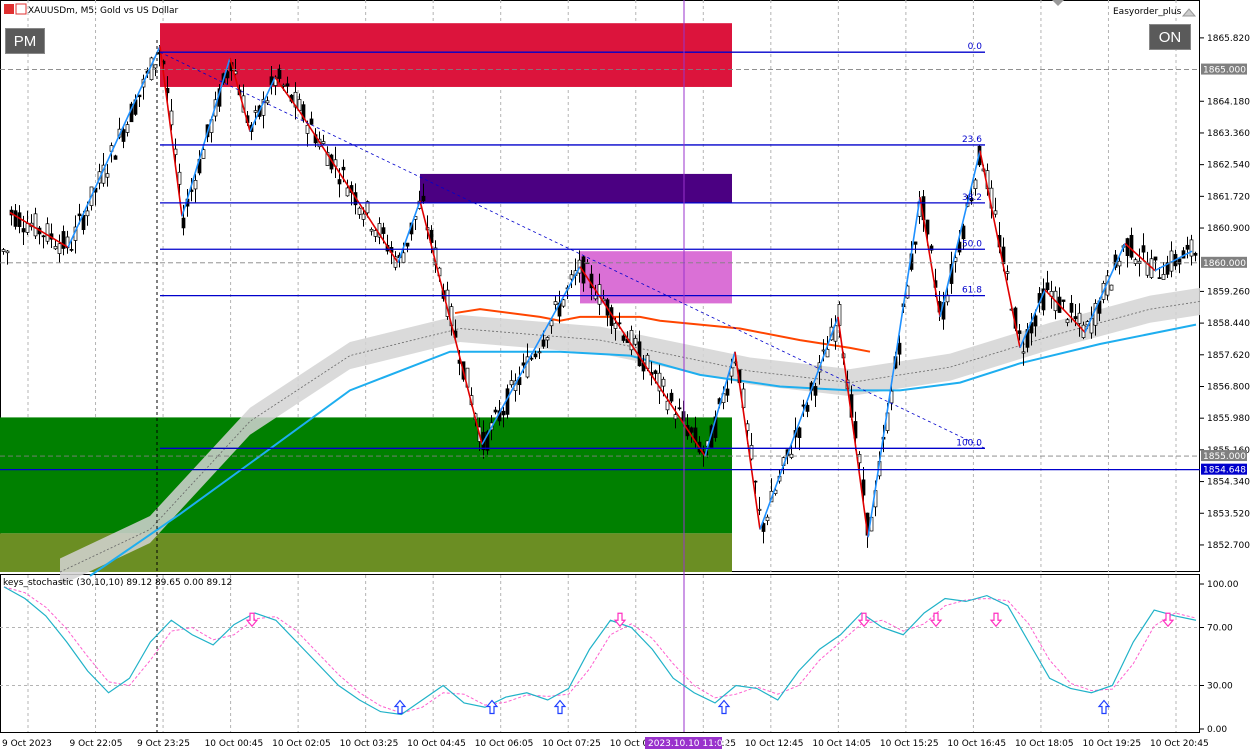  I want to click on stoch-up-arrow, so click(560, 707).